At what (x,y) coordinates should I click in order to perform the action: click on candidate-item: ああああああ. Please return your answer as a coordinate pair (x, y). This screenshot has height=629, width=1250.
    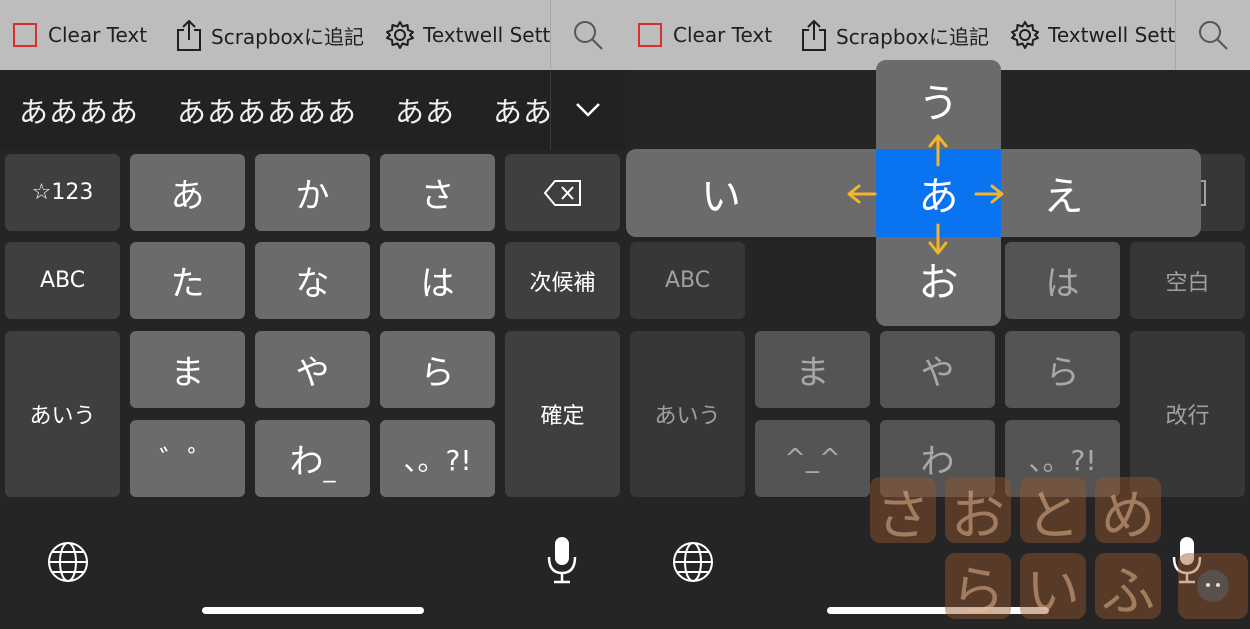
    Looking at the image, I should click on (267, 110).